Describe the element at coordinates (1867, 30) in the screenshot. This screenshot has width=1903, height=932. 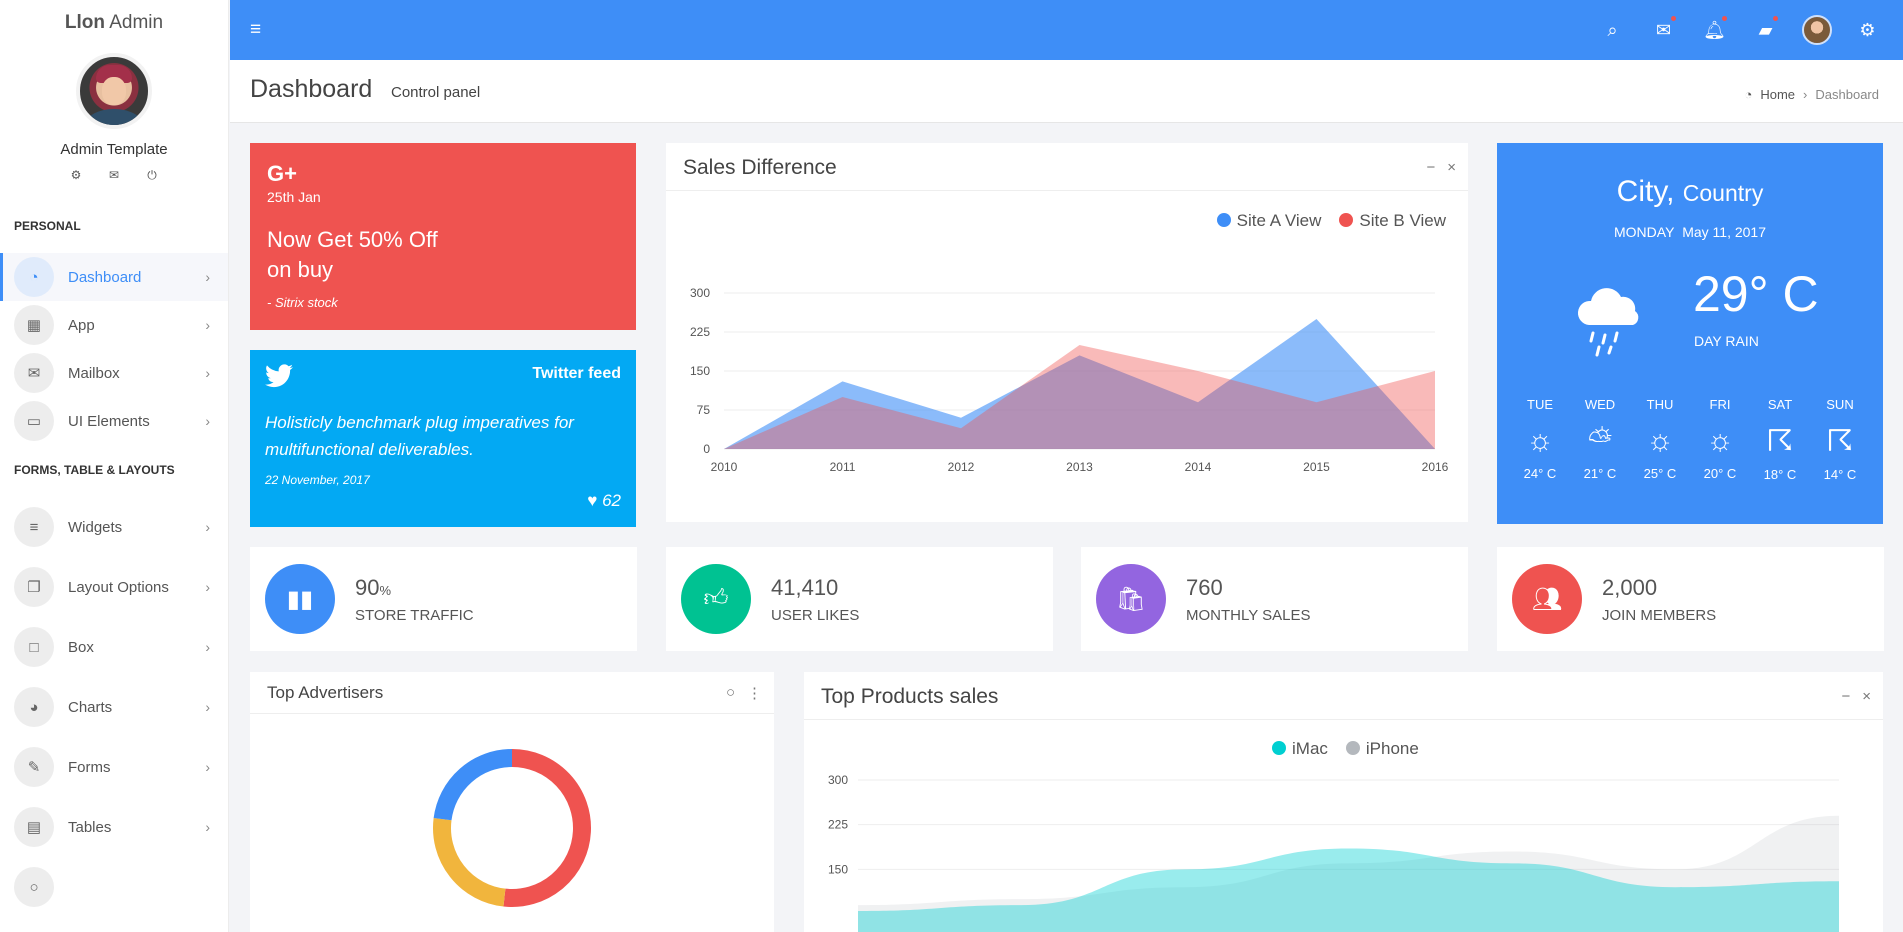
I see `settings-icon: ⚙` at that location.